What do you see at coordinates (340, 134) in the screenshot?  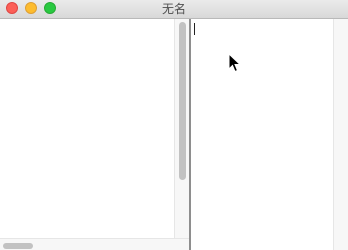 I see `right-vertical-scrollbar` at bounding box center [340, 134].